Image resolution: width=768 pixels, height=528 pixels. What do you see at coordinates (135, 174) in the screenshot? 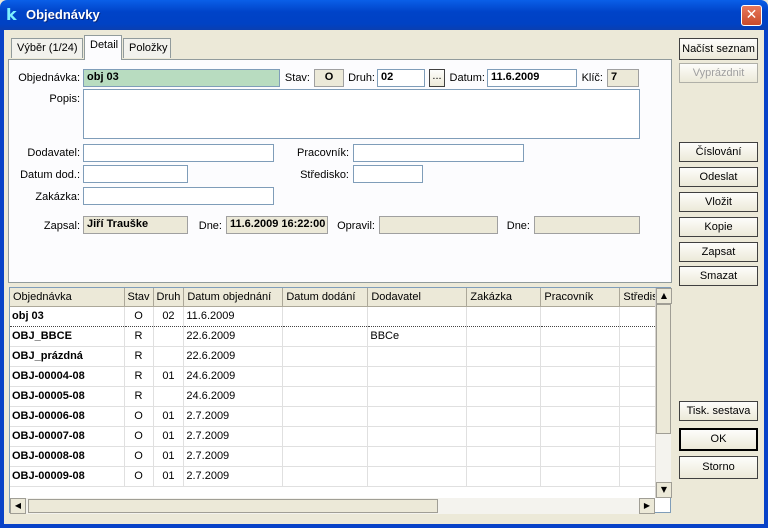
I see `datum-dod-field` at bounding box center [135, 174].